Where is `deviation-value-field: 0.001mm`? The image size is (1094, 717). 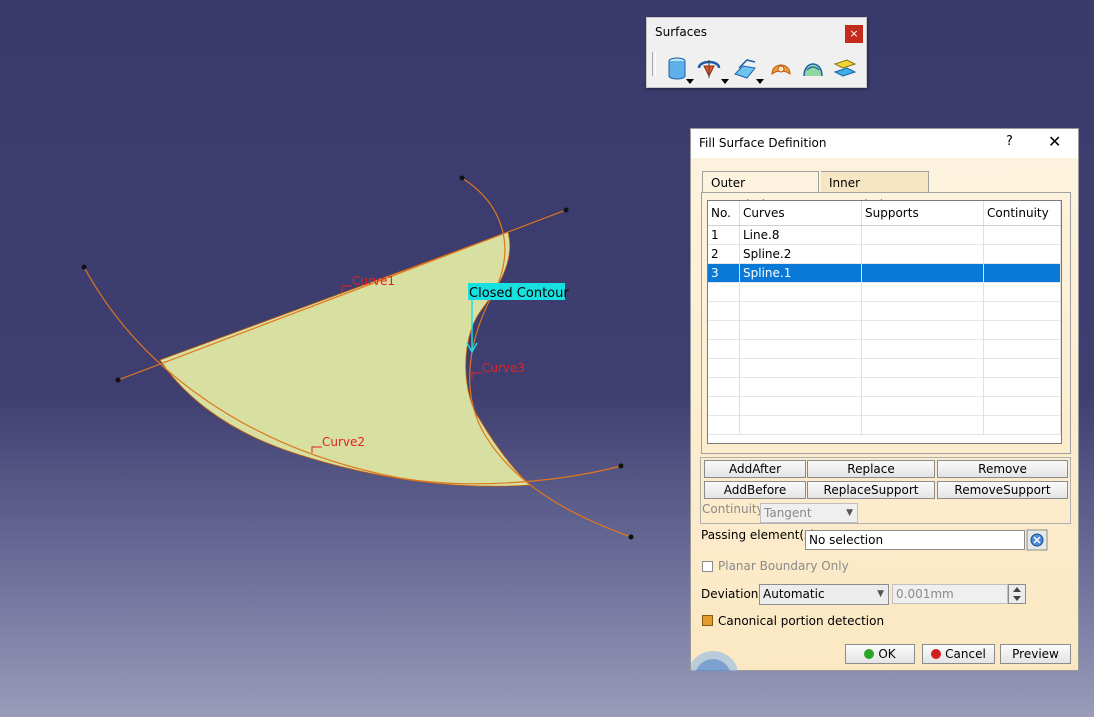
deviation-value-field: 0.001mm is located at coordinates (950, 594).